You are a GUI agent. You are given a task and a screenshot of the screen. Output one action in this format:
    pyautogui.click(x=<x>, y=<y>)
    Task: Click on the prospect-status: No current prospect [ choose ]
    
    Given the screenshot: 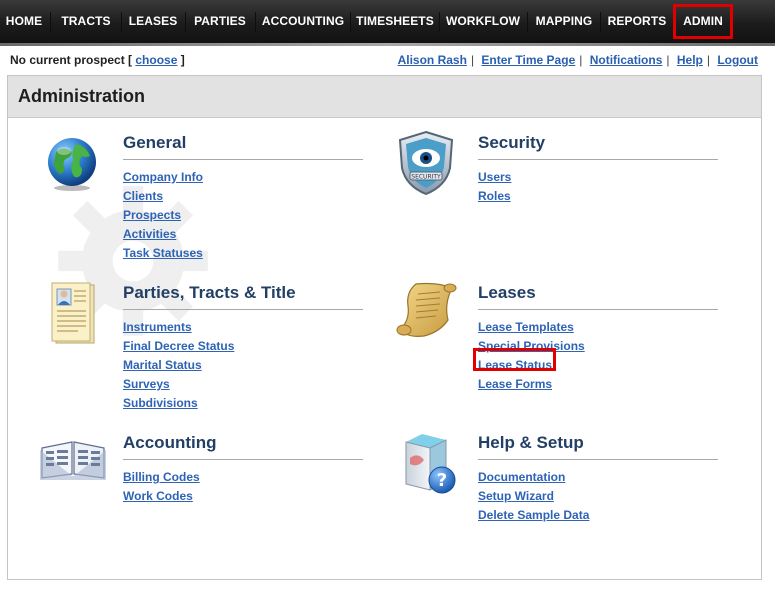 What is the action you would take?
    pyautogui.click(x=97, y=60)
    